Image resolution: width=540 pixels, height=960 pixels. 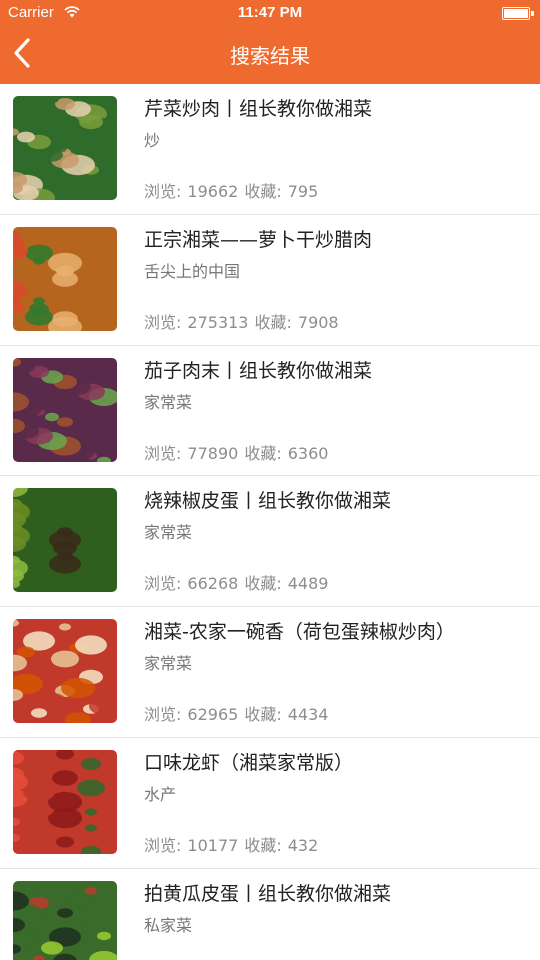 What do you see at coordinates (516, 13) in the screenshot?
I see `battery-icon` at bounding box center [516, 13].